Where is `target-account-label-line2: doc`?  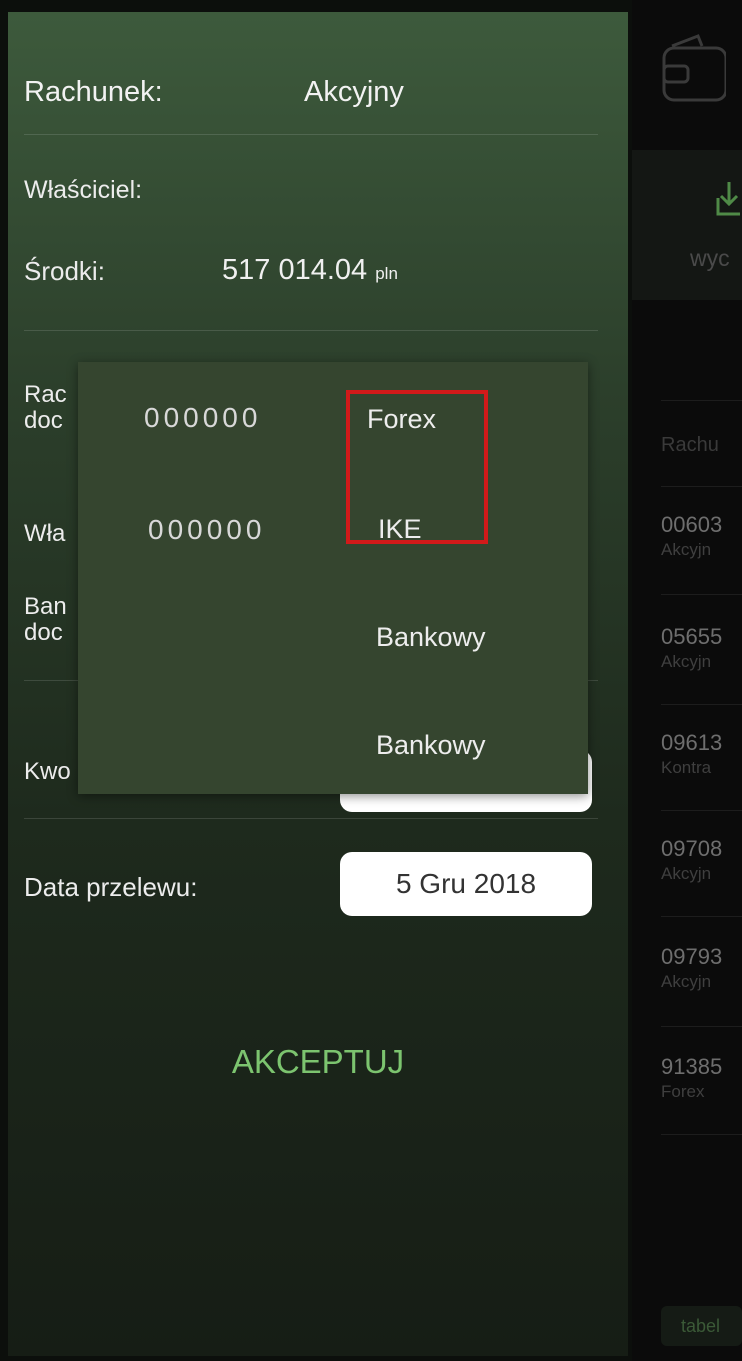
target-account-label-line2: doc is located at coordinates (43, 420).